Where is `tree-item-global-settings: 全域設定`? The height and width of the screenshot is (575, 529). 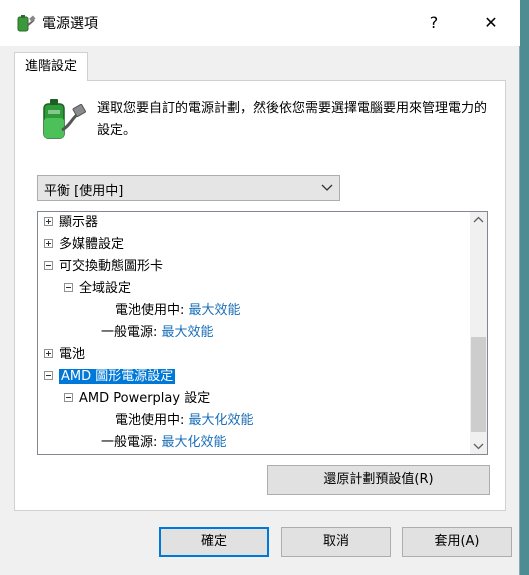
tree-item-global-settings: 全域設定 is located at coordinates (97, 289).